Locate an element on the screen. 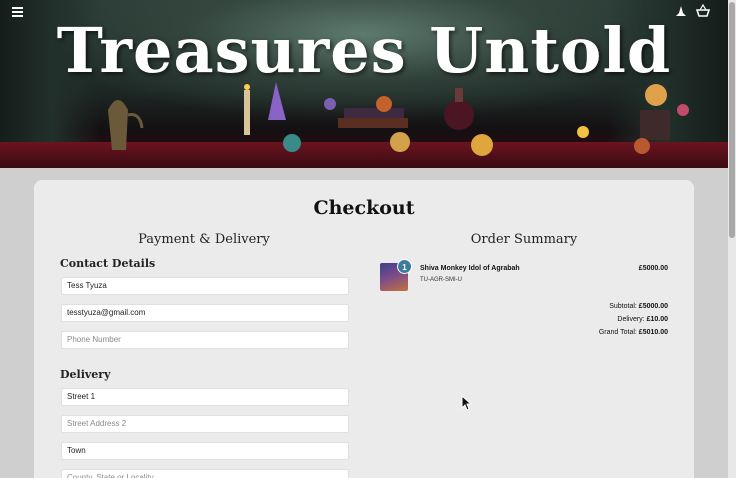  subtotal-value: £5000.00 is located at coordinates (653, 306).